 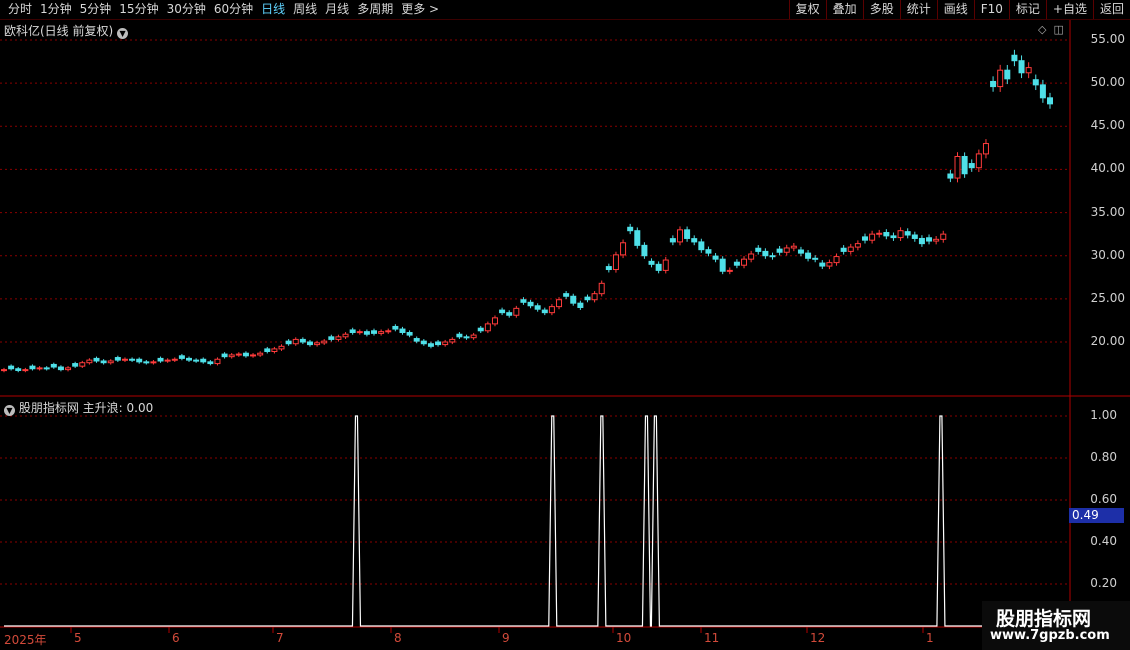 What do you see at coordinates (1103, 415) in the screenshot?
I see `indicator-tick-label: 1.00` at bounding box center [1103, 415].